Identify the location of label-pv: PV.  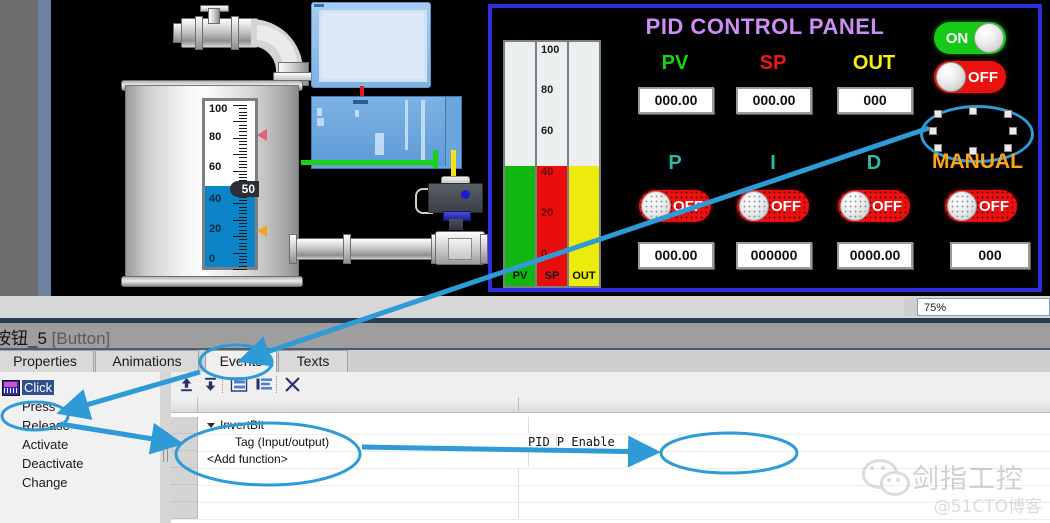
(675, 63).